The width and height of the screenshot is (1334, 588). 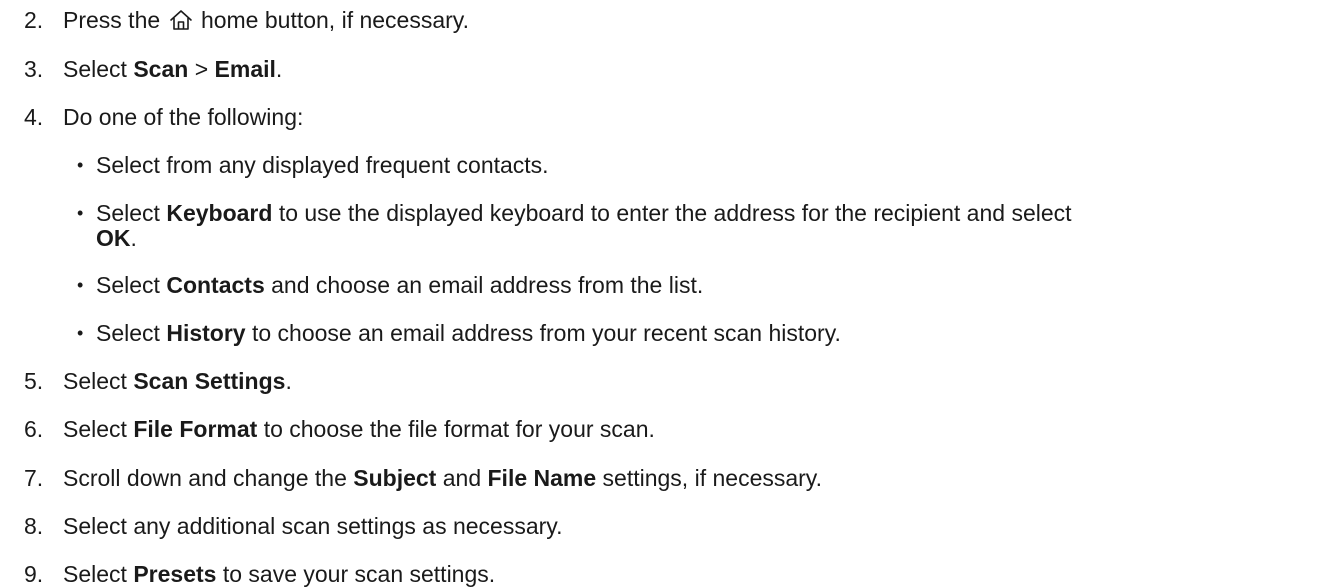 I want to click on step-text-part: >, so click(x=201, y=69).